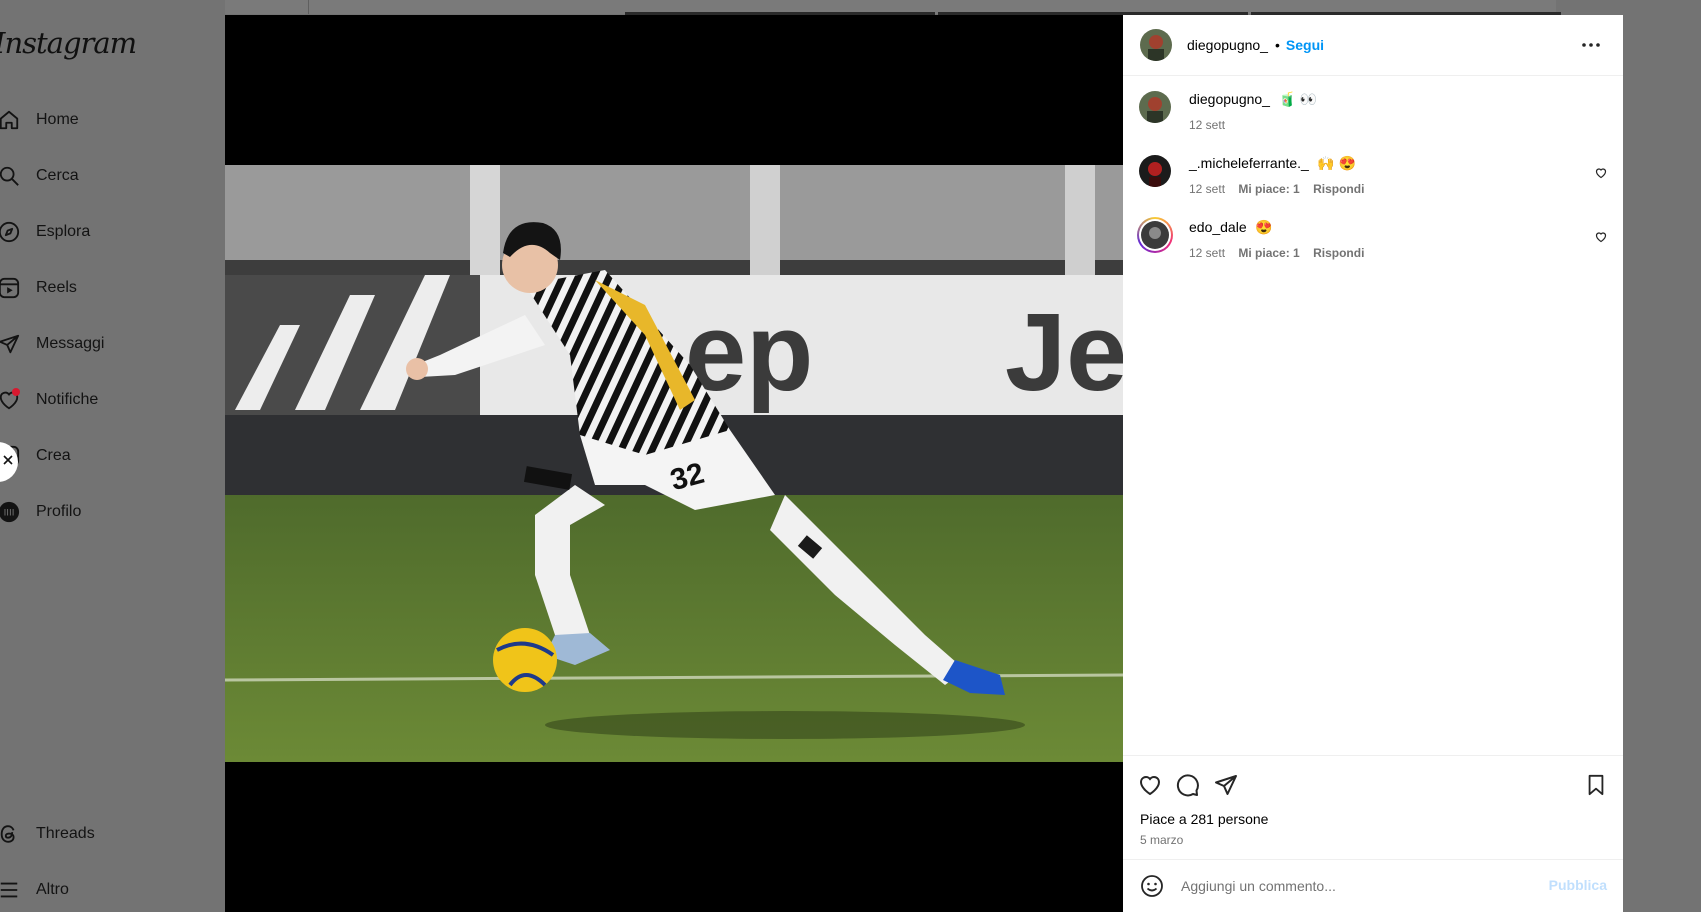  I want to click on menu-icon, so click(10, 890).